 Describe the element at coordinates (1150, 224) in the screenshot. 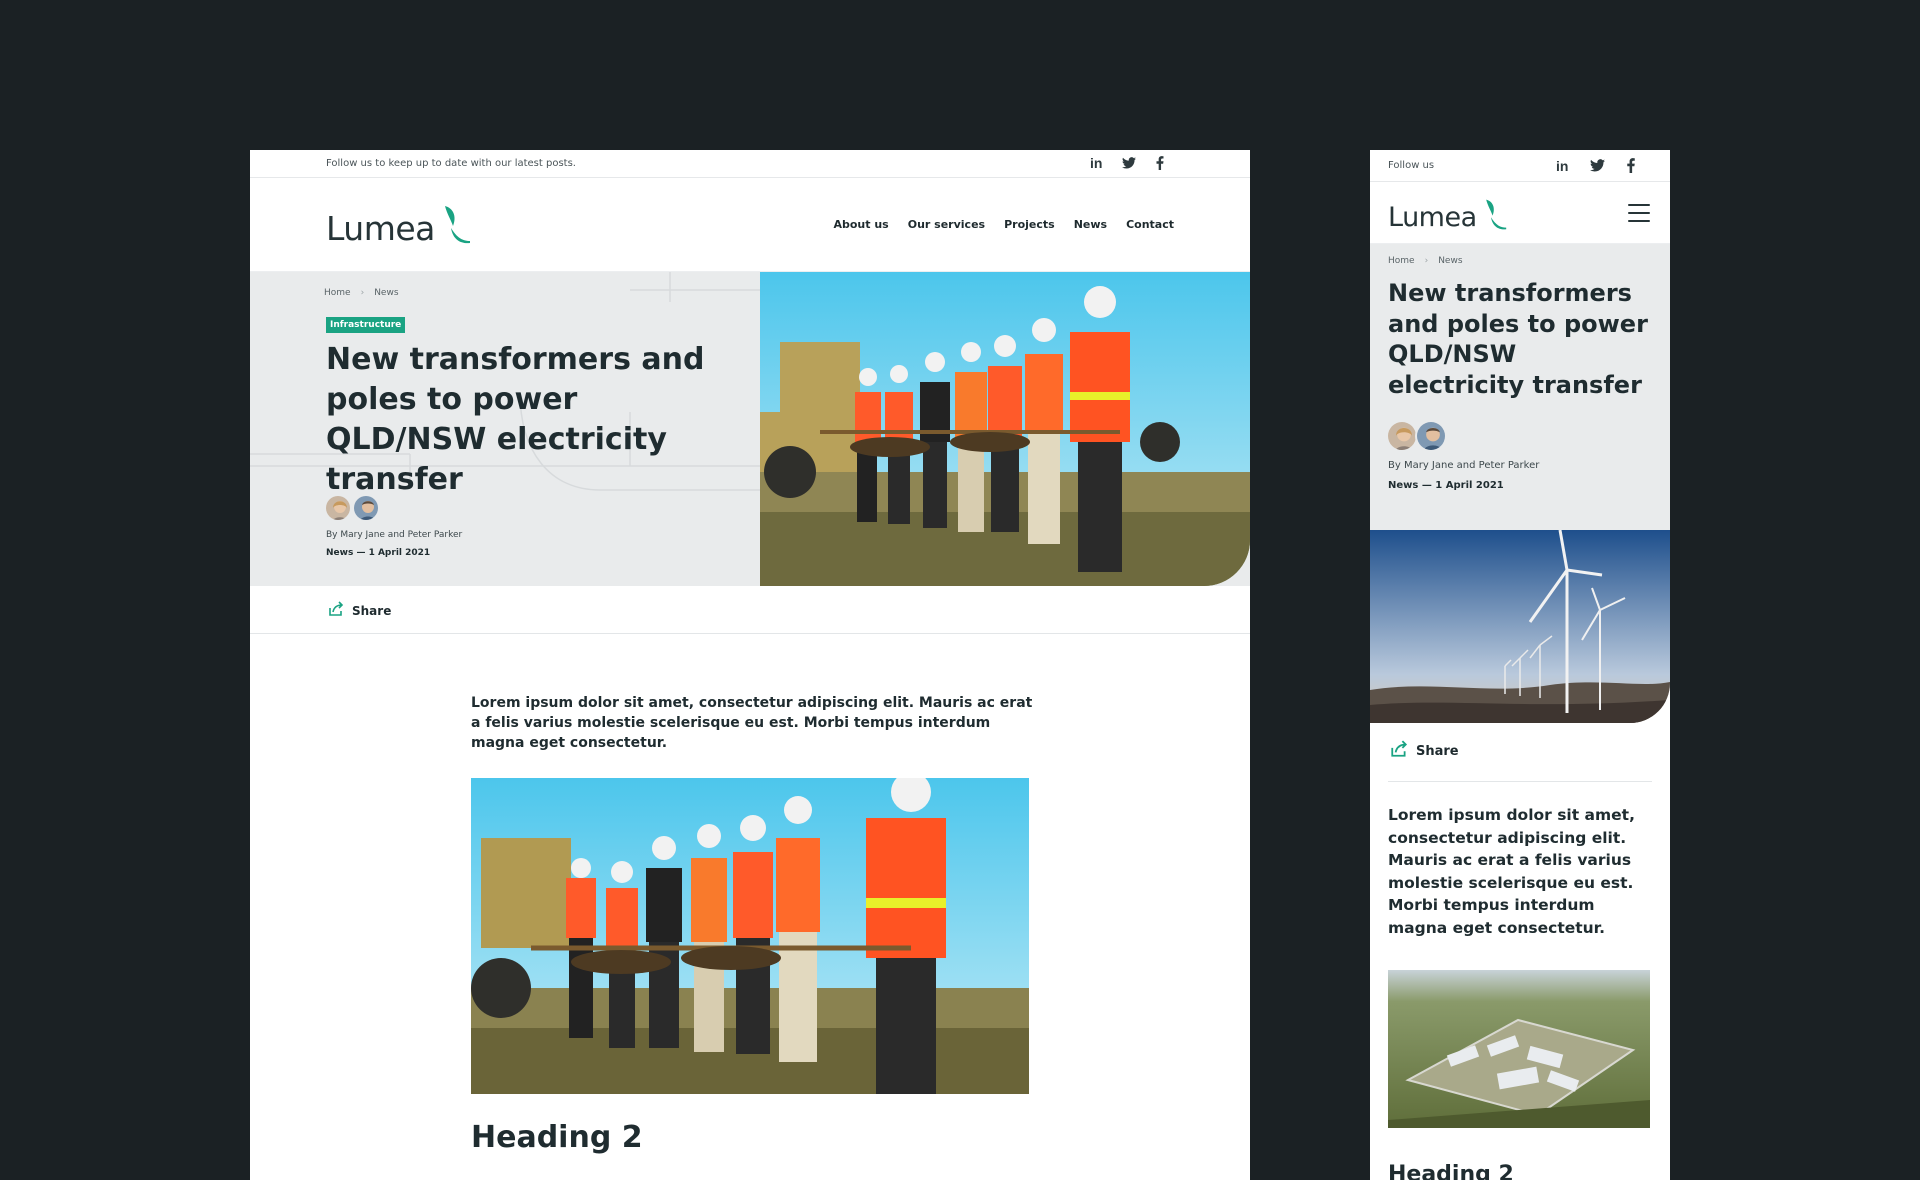

I see `nav-item-contact: Contact` at that location.